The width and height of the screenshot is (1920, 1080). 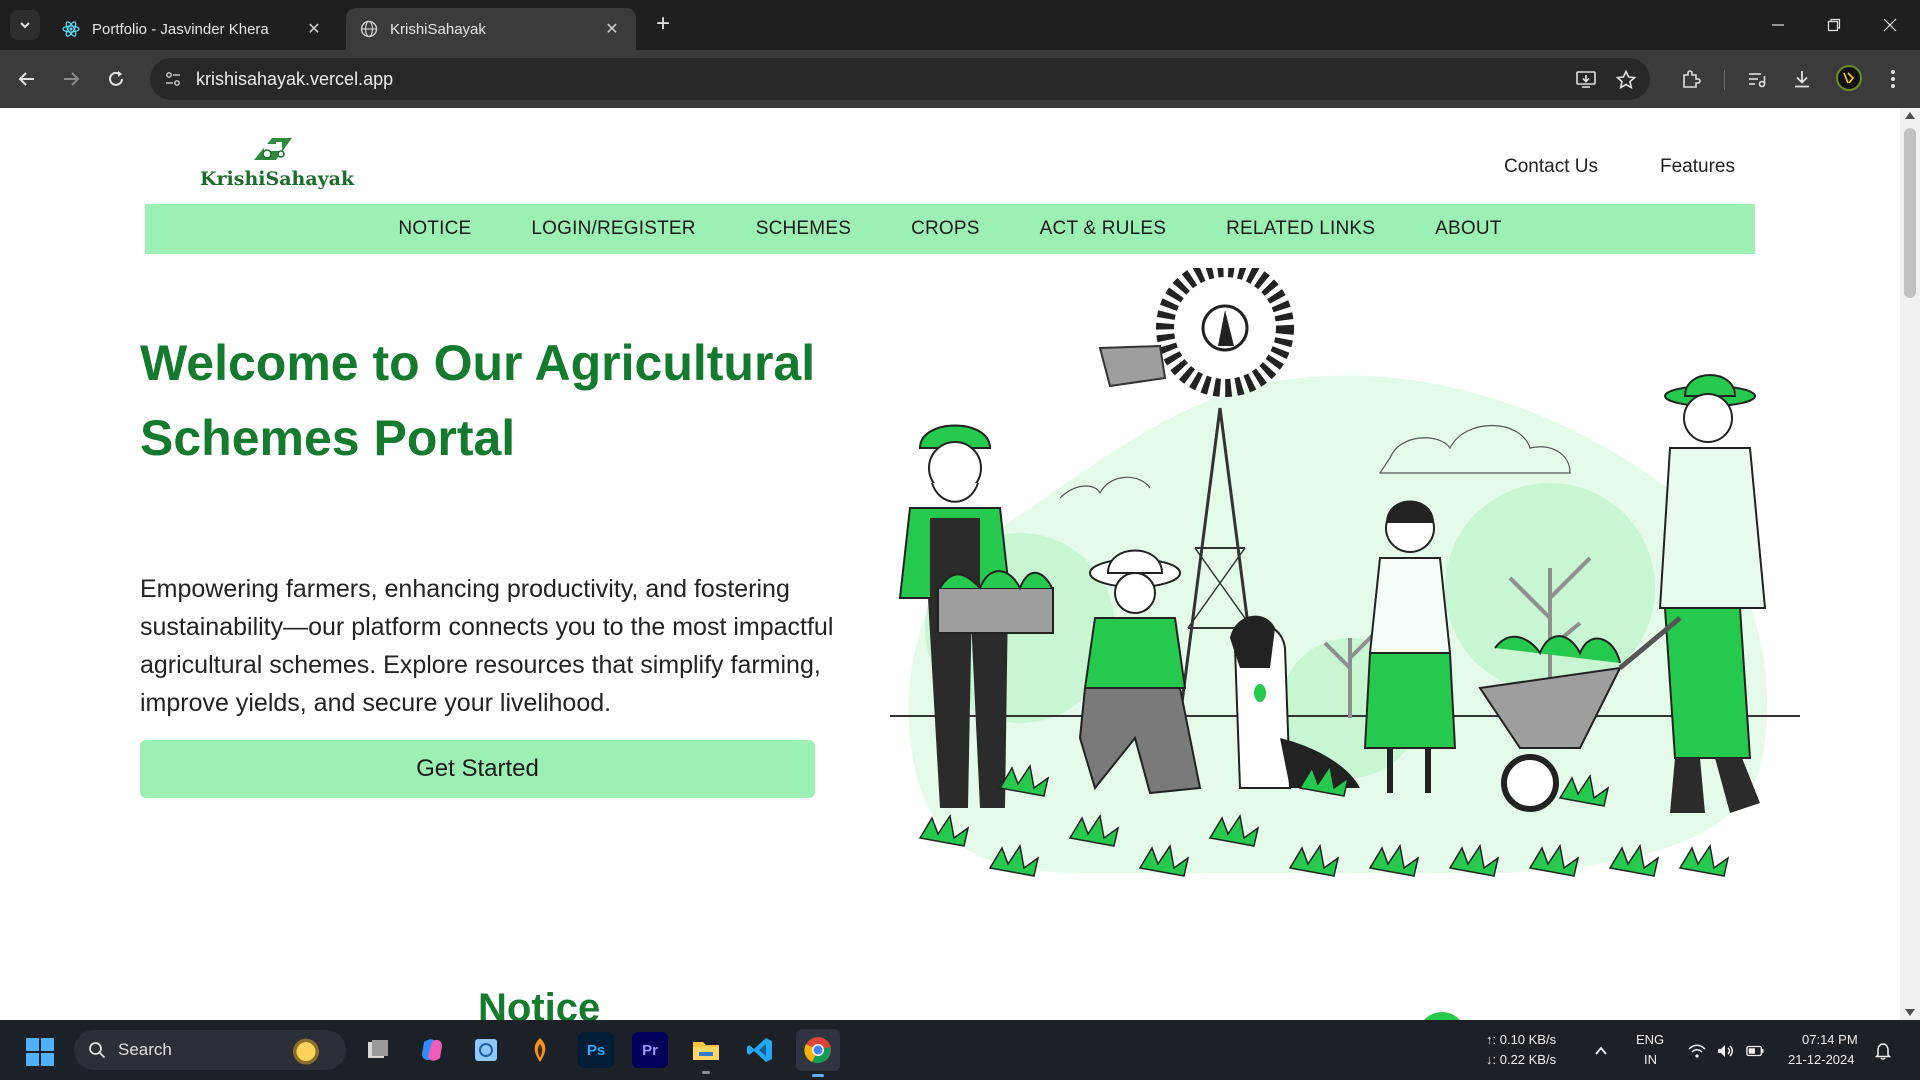 What do you see at coordinates (1893, 79) in the screenshot?
I see `more-menu-icon` at bounding box center [1893, 79].